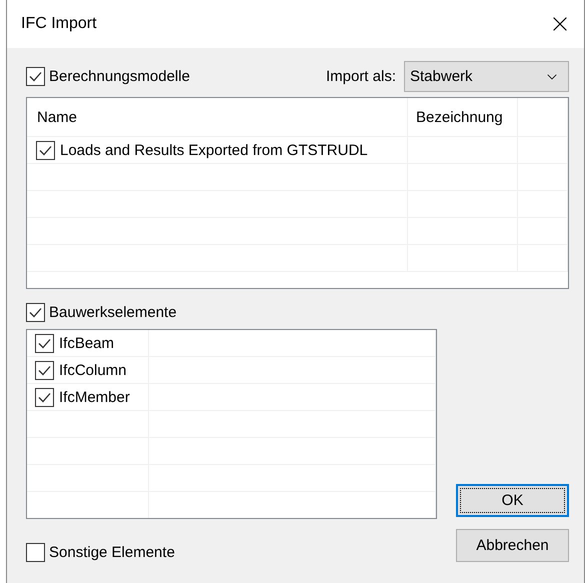  What do you see at coordinates (94, 397) in the screenshot?
I see `table-cell: IfcMember` at bounding box center [94, 397].